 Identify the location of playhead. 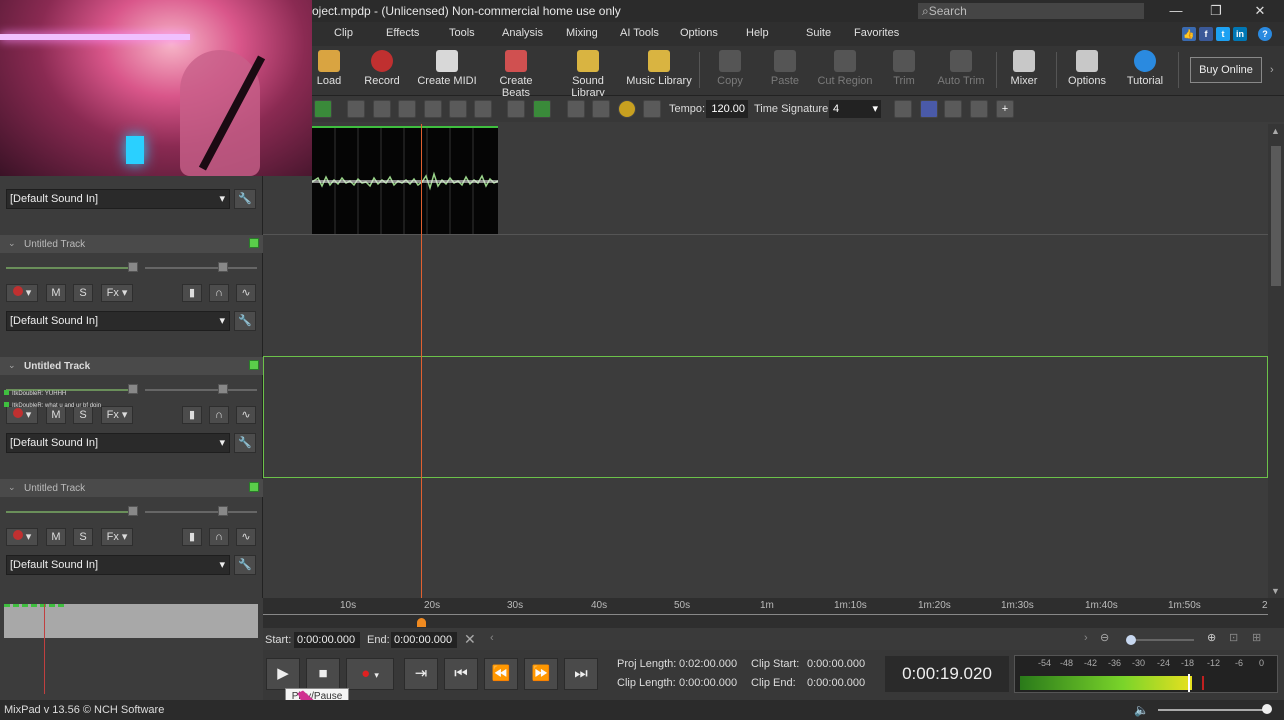
(421, 374).